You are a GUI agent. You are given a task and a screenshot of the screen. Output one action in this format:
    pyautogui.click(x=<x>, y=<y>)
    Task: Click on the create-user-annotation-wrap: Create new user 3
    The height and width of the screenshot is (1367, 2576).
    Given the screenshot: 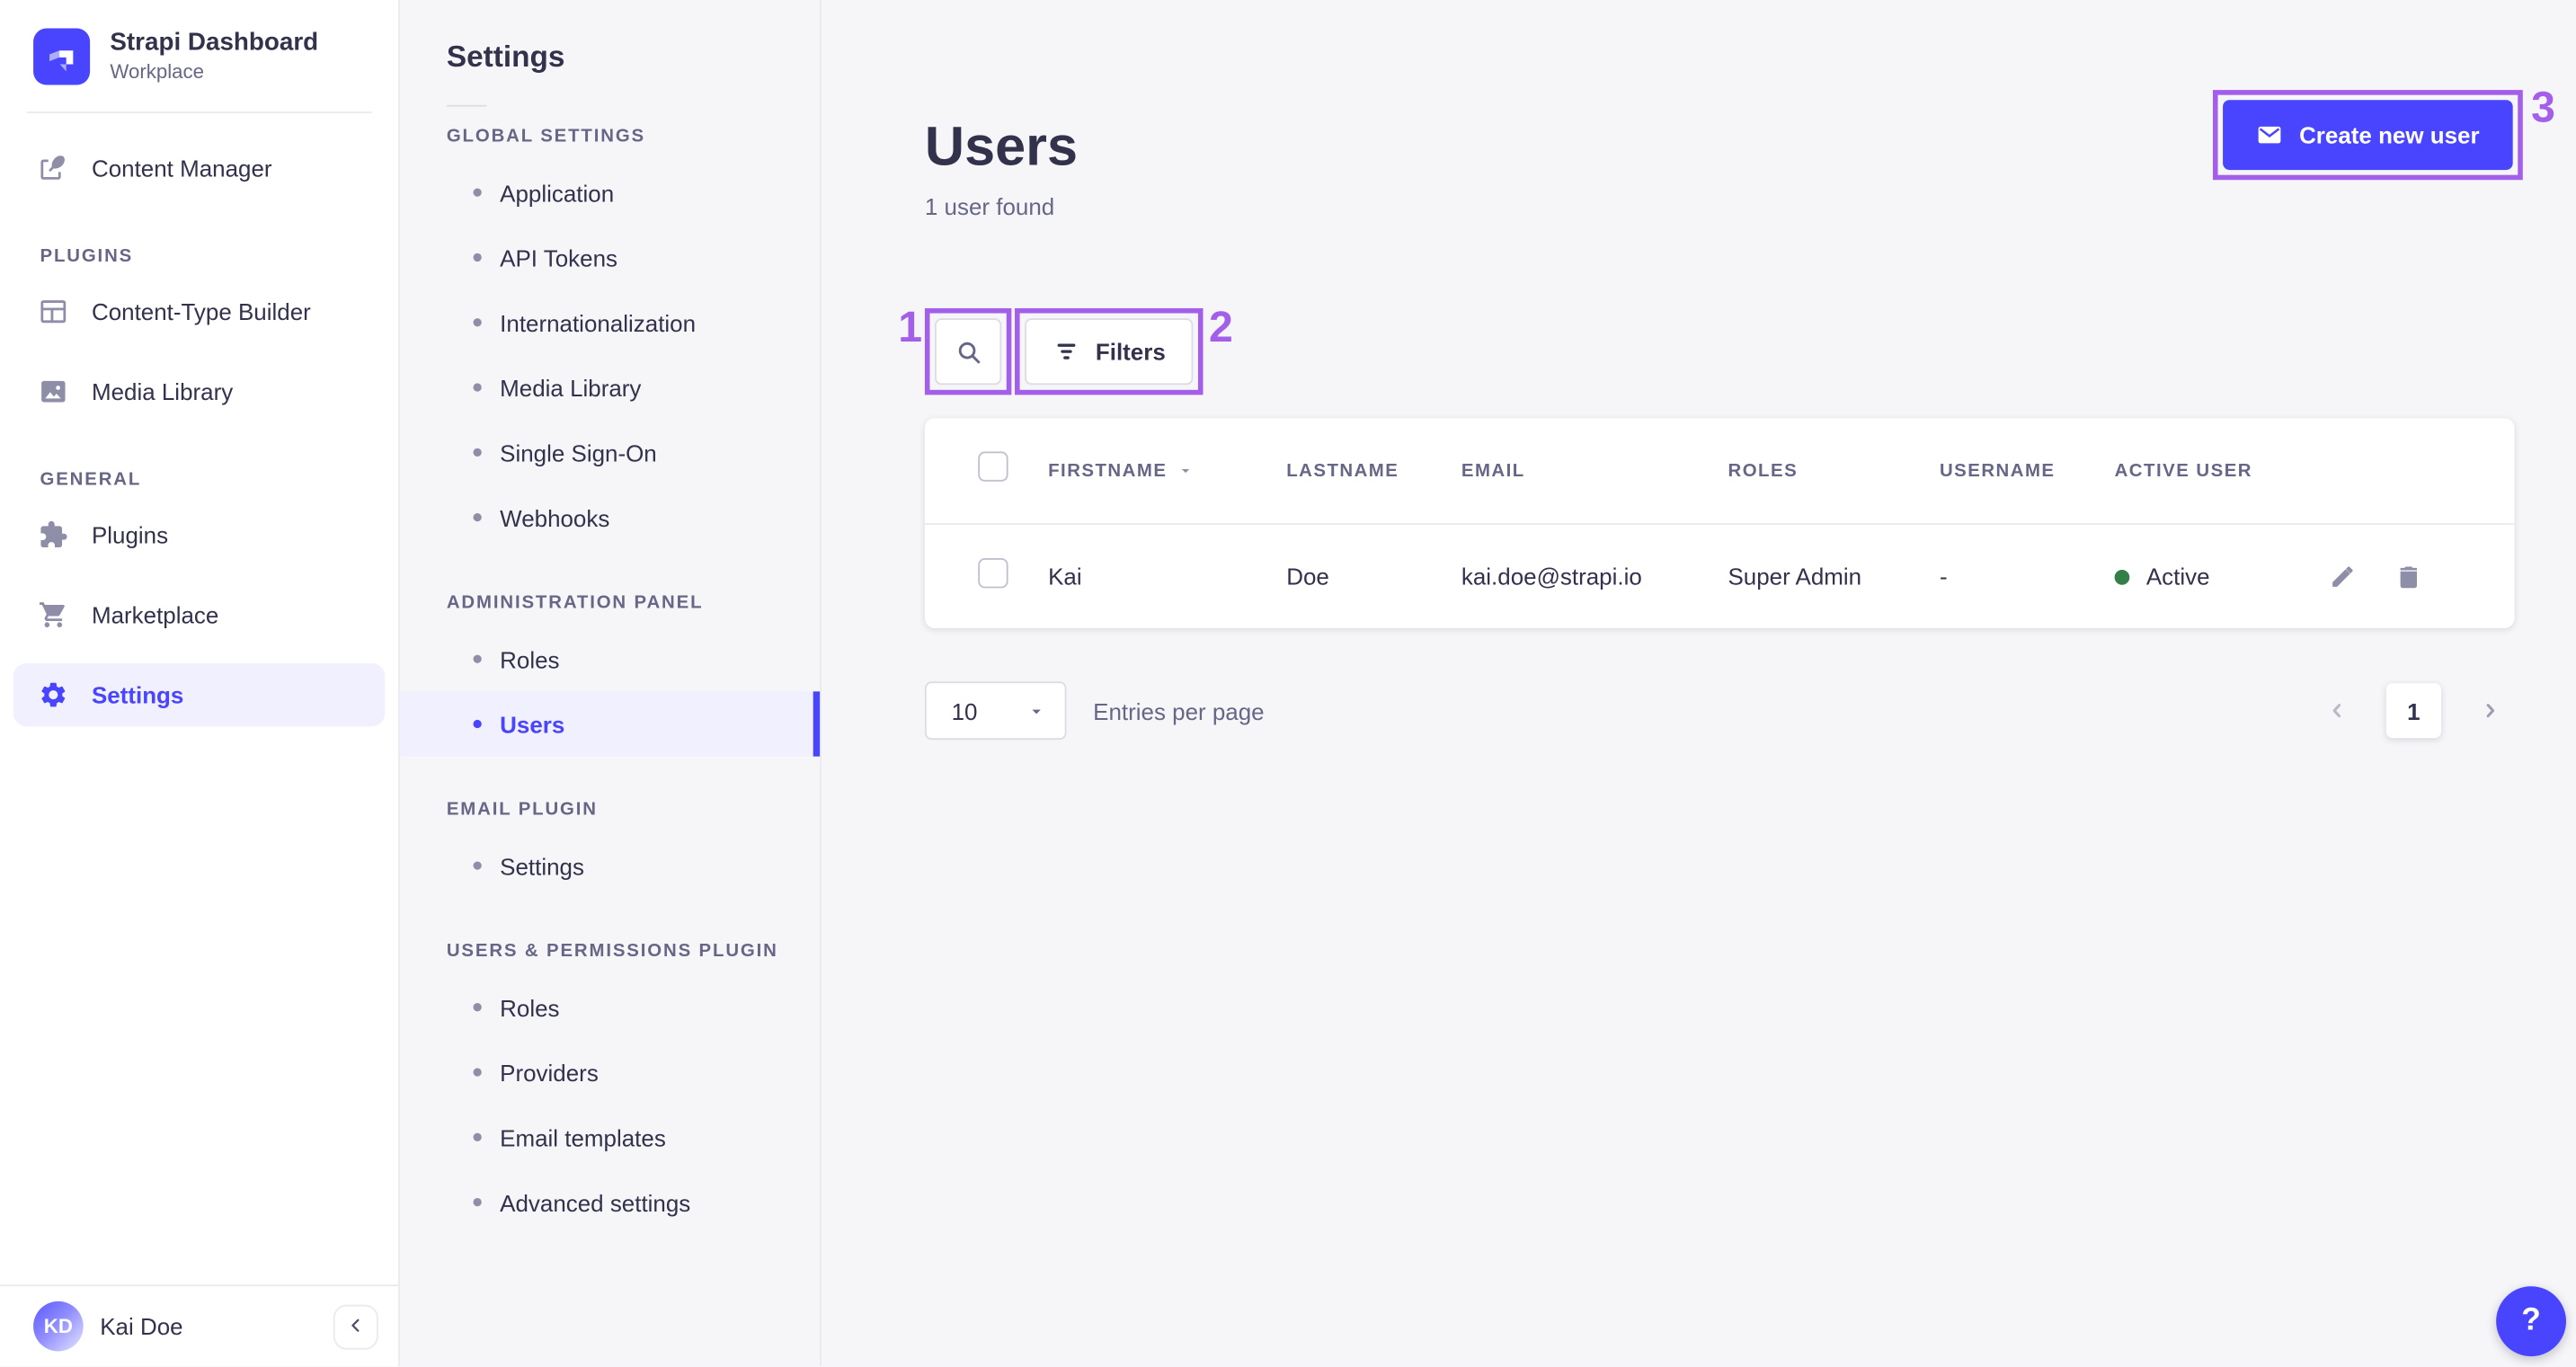 What is the action you would take?
    pyautogui.click(x=2383, y=133)
    